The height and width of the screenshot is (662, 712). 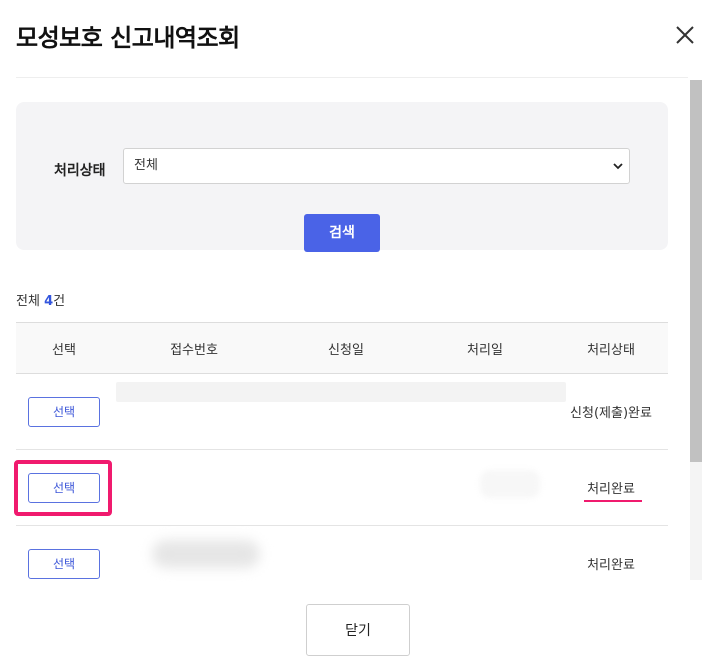 I want to click on receipt-no-cell, so click(x=194, y=487).